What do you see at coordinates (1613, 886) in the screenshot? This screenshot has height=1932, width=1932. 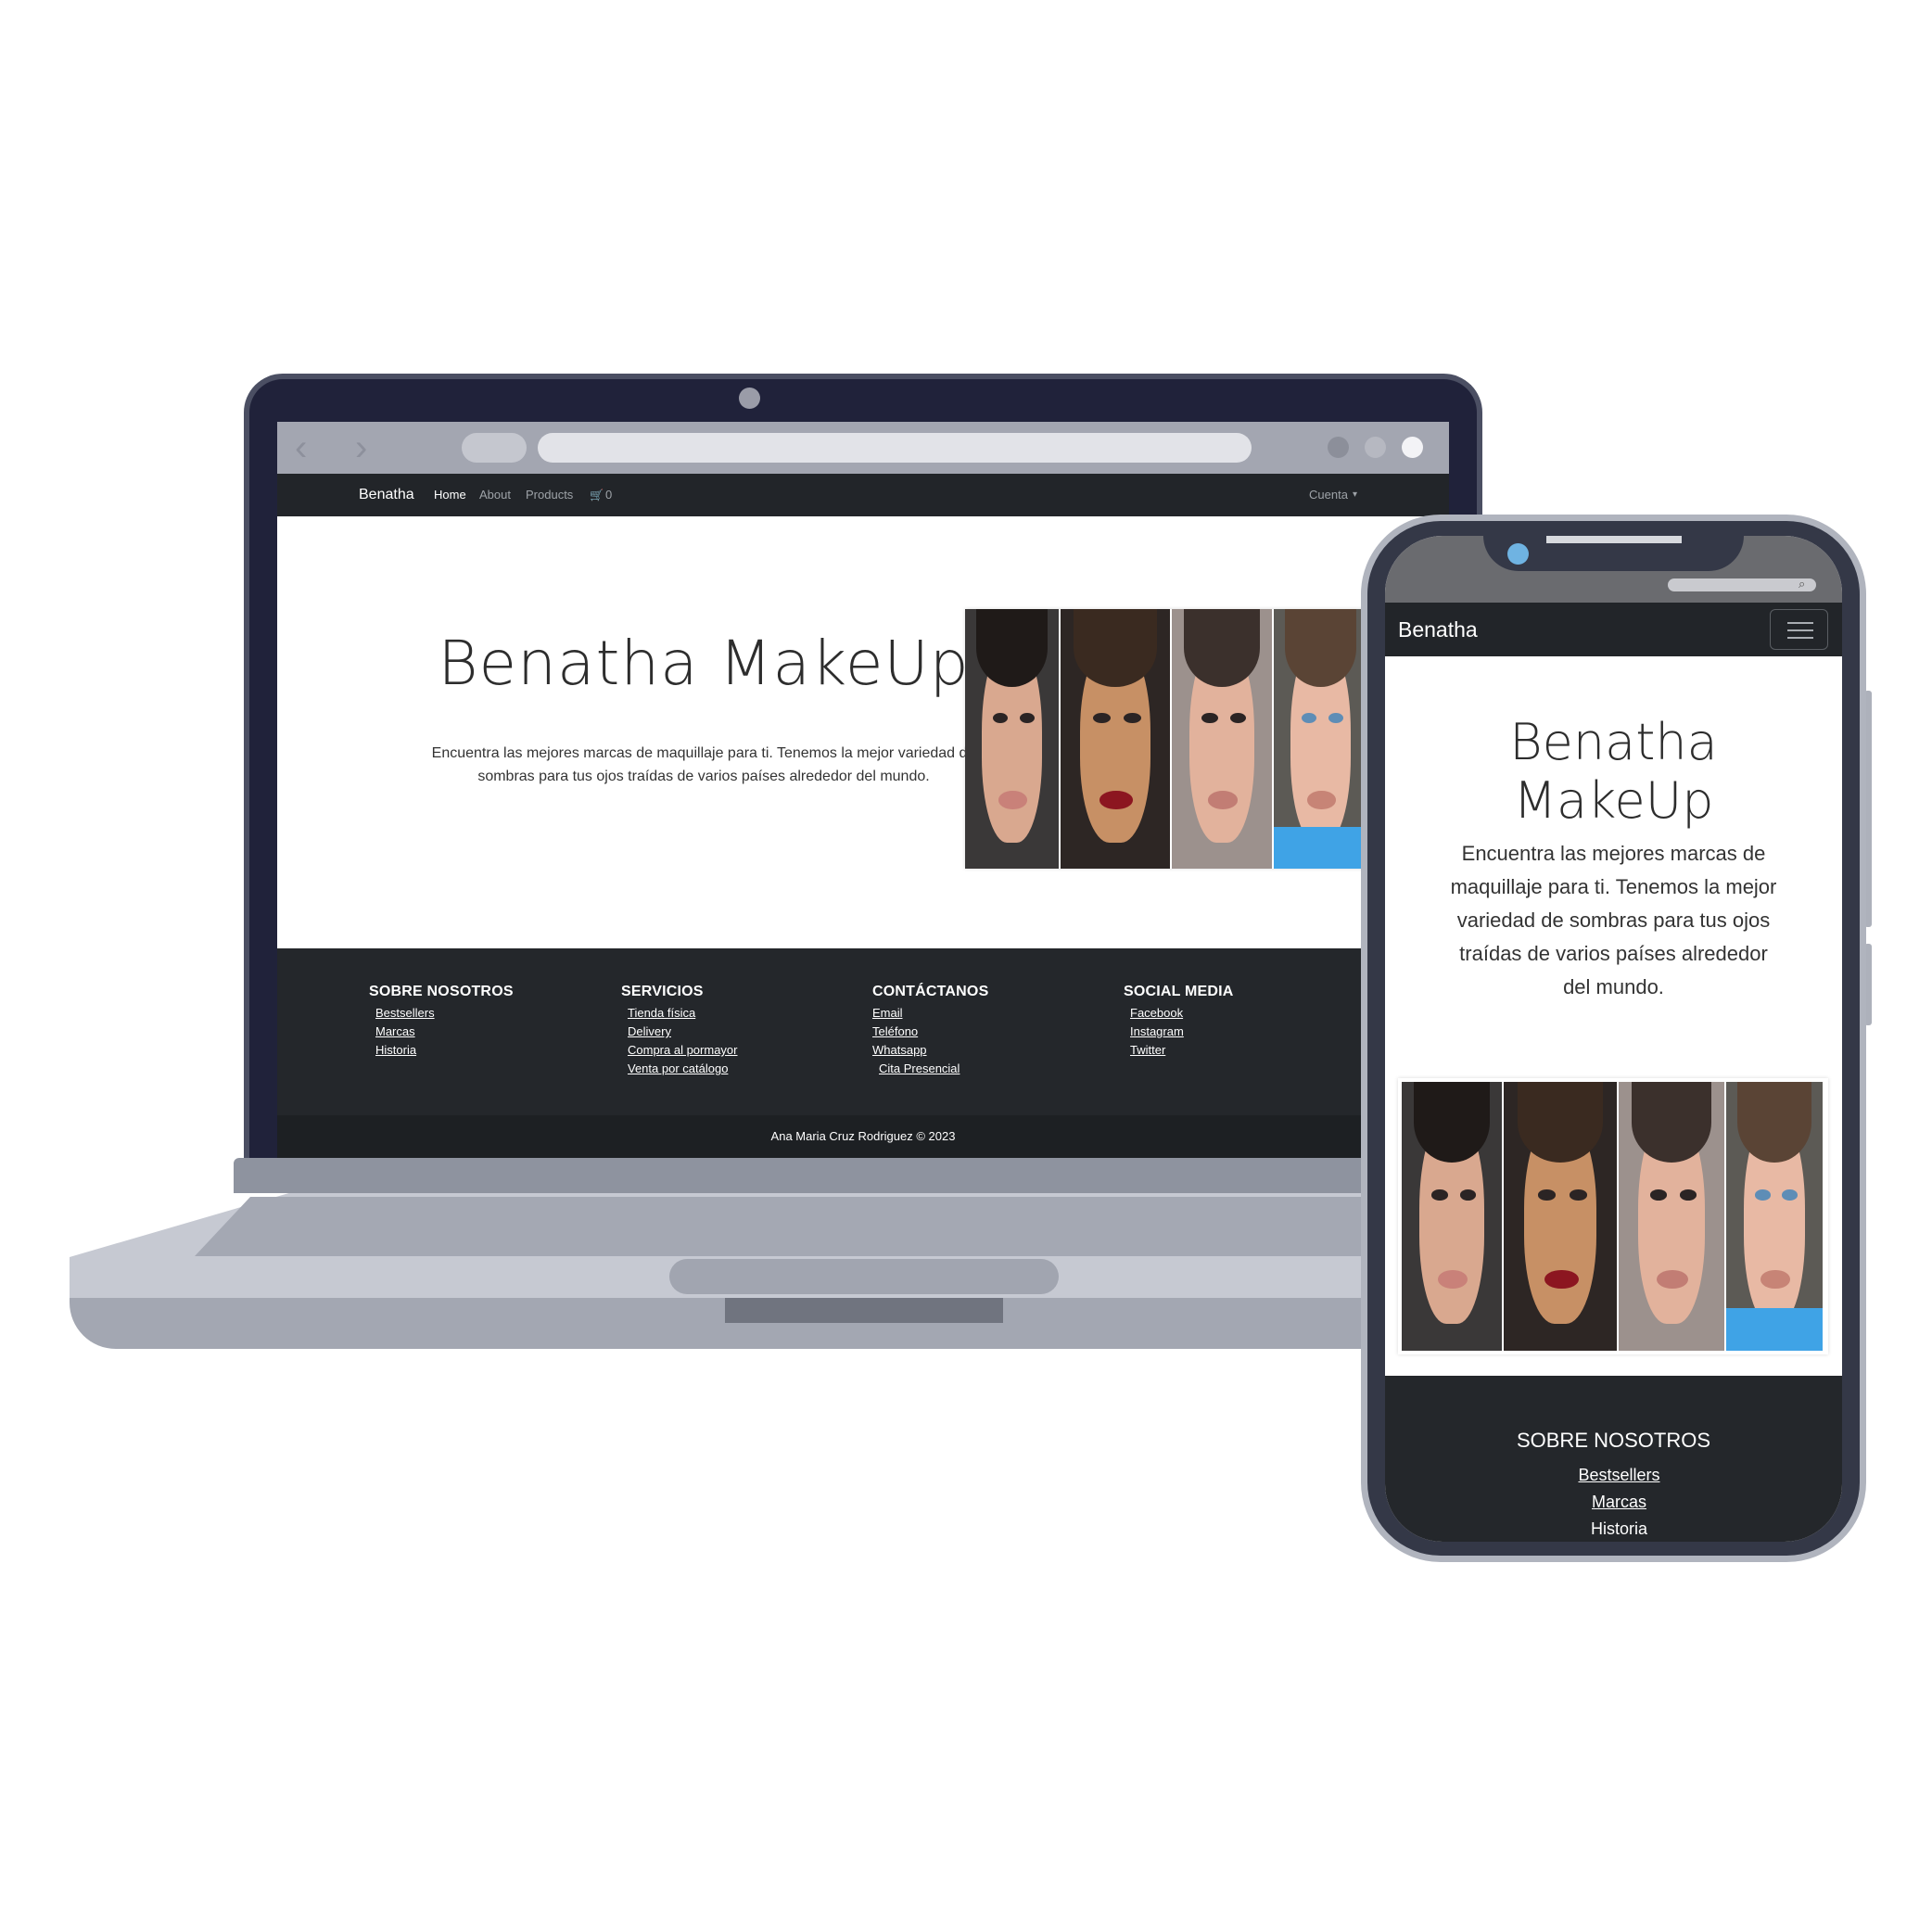 I see `hero-subtitle-line: maquillaje para ti. Tenemos la mejor` at bounding box center [1613, 886].